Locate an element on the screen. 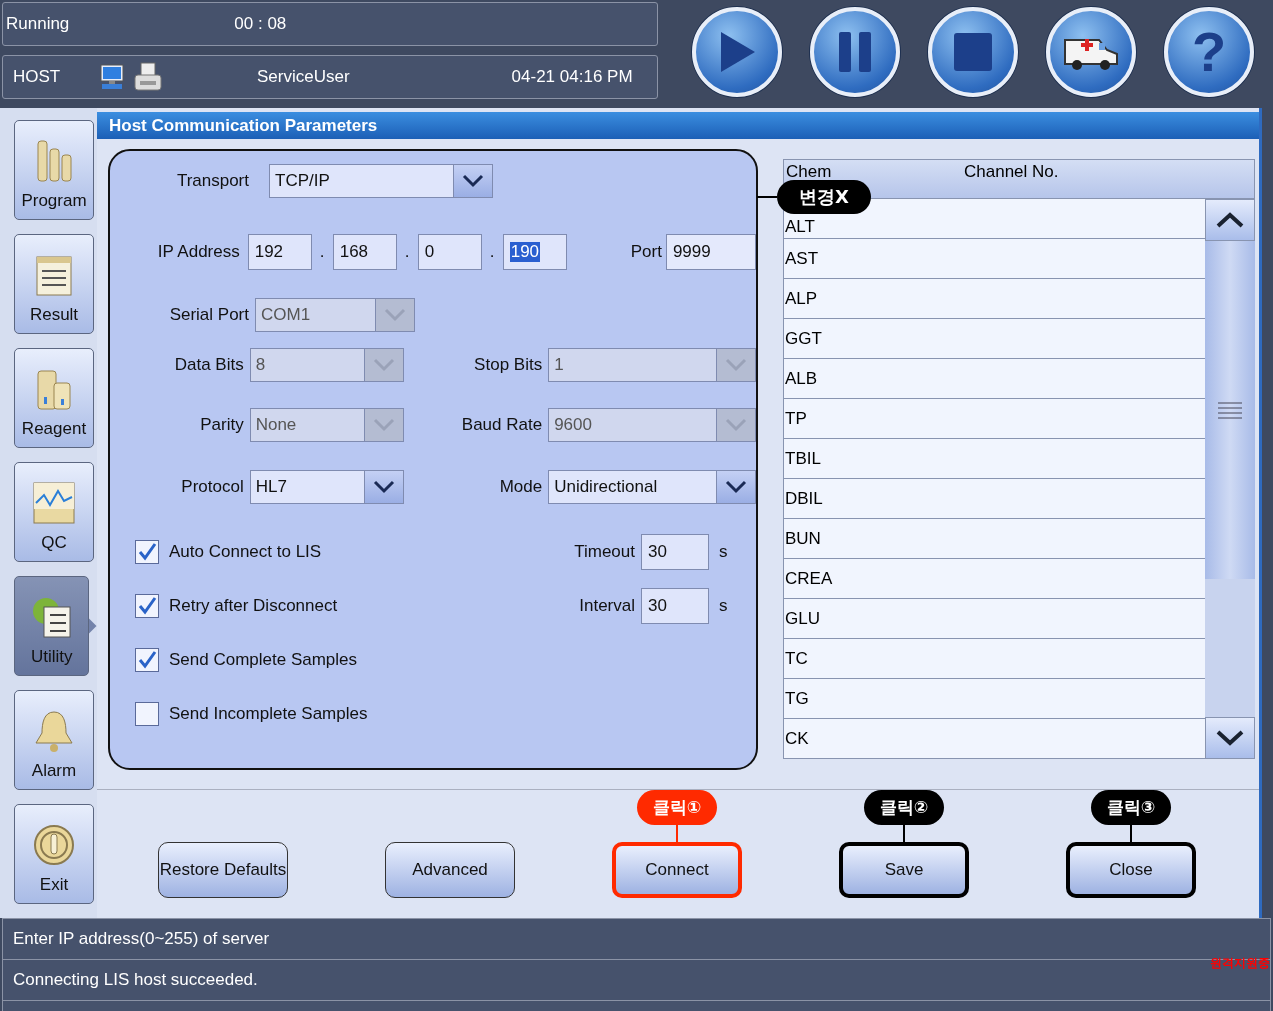 The height and width of the screenshot is (1011, 1273). field-label: IP Address is located at coordinates (198, 252).